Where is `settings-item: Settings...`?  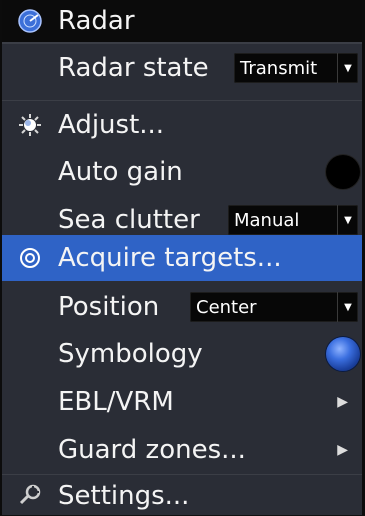 settings-item: Settings... is located at coordinates (182, 495).